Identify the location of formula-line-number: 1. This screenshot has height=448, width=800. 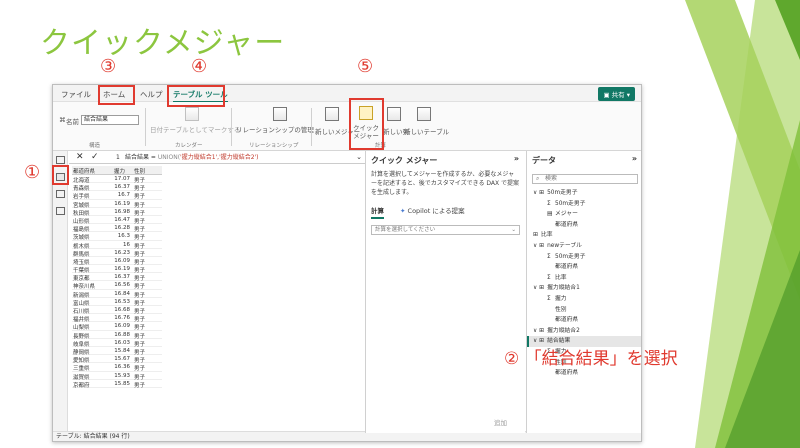
(118, 157).